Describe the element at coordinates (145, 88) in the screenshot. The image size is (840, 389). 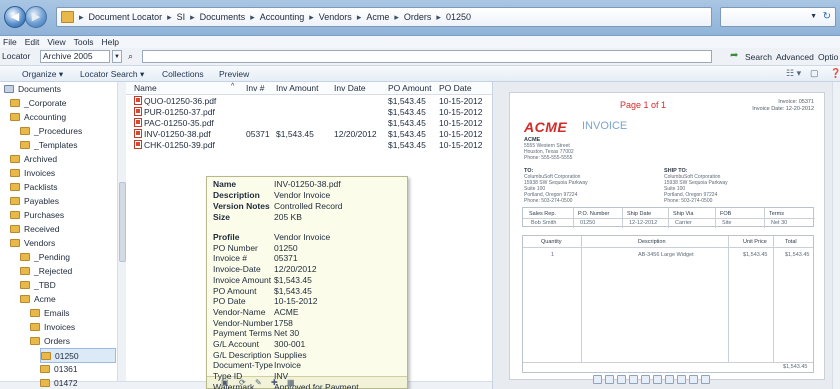
I see `column-header: Name` at that location.